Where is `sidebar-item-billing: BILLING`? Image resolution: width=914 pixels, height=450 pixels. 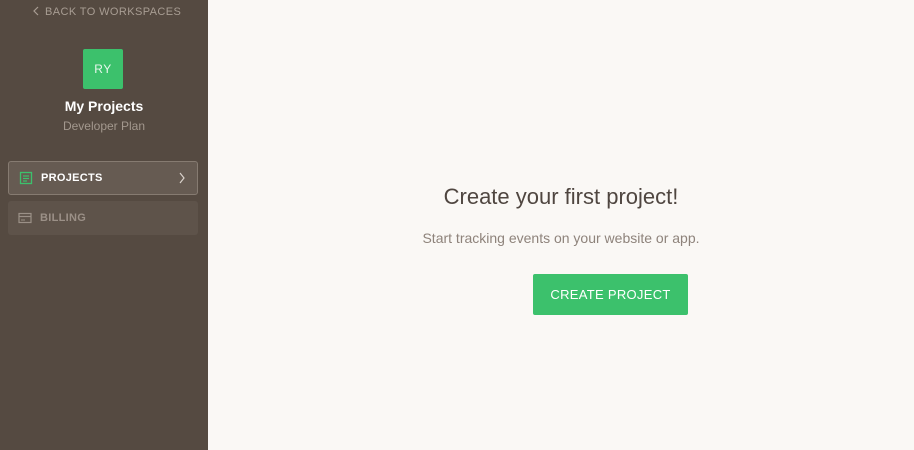
sidebar-item-billing: BILLING is located at coordinates (103, 218).